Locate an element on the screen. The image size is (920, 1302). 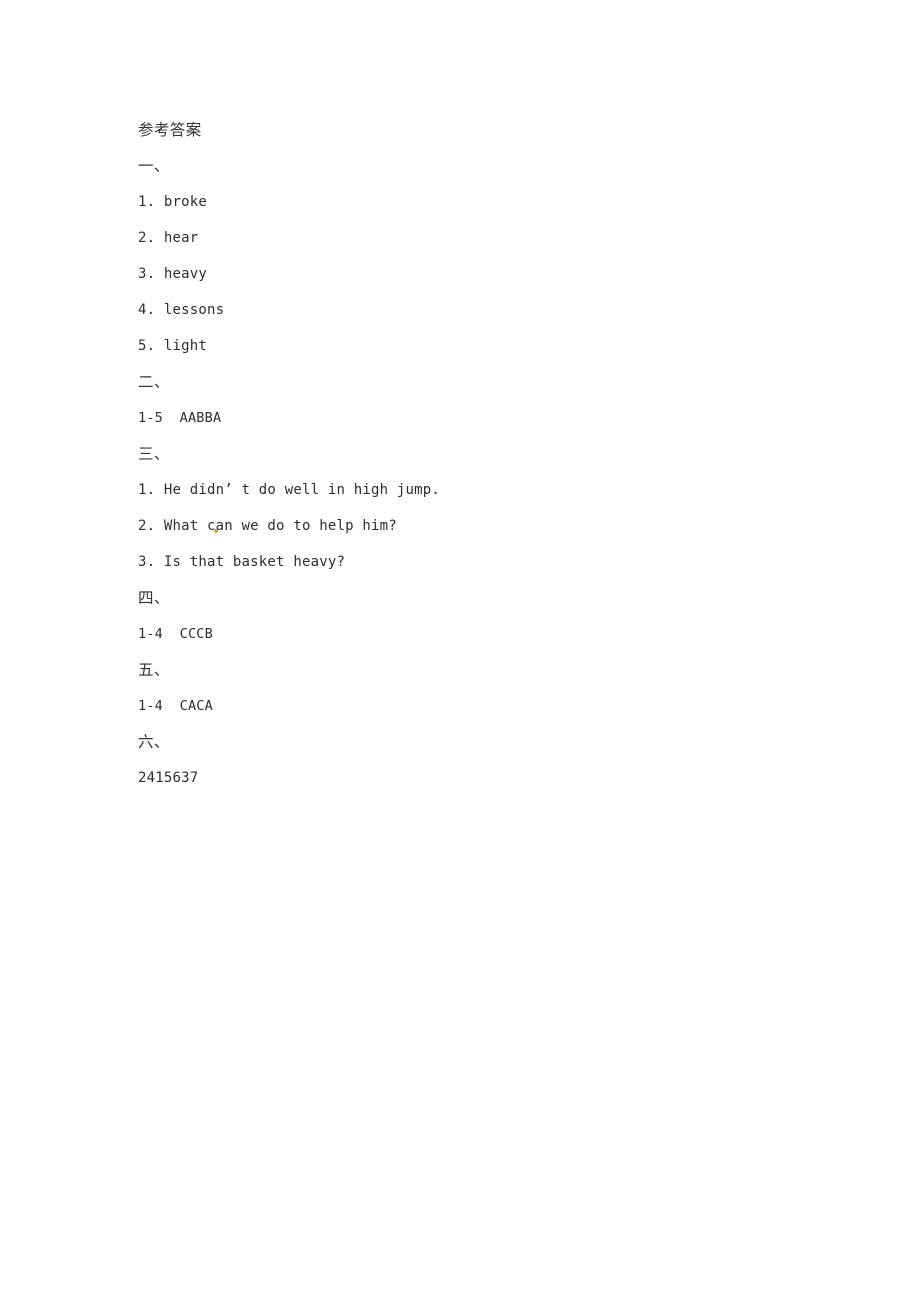
answer-line: 4. lessons is located at coordinates (181, 310).